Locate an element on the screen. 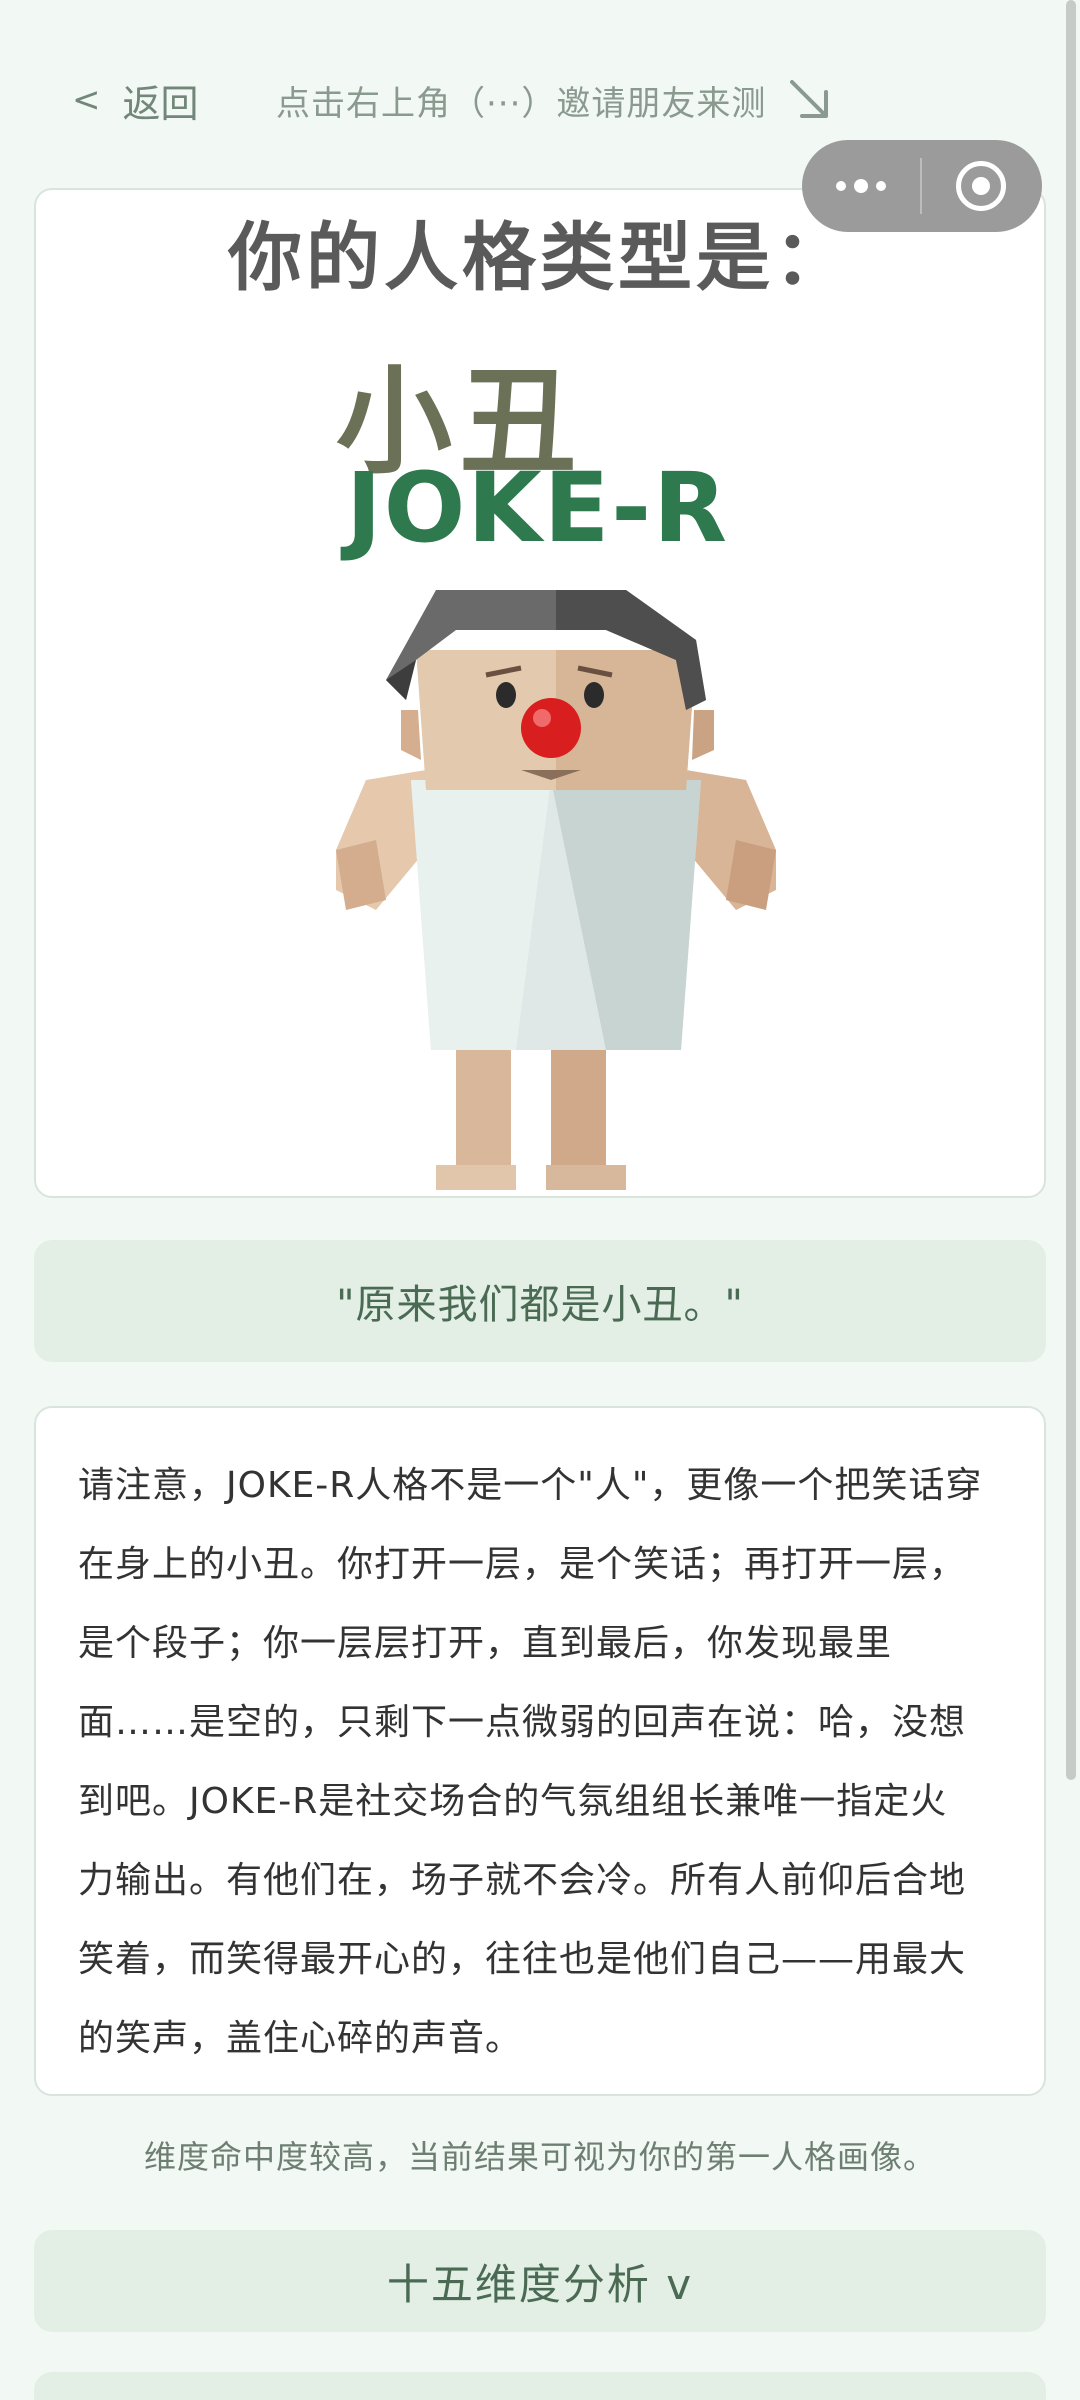 Image resolution: width=1080 pixels, height=2400 pixels. quote-box: "原来我们都是小丑。" is located at coordinates (540, 1301).